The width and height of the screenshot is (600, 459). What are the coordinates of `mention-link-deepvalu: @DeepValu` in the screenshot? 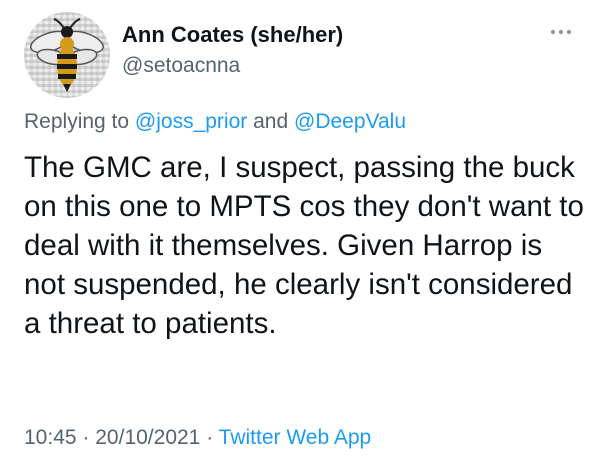 It's located at (350, 121).